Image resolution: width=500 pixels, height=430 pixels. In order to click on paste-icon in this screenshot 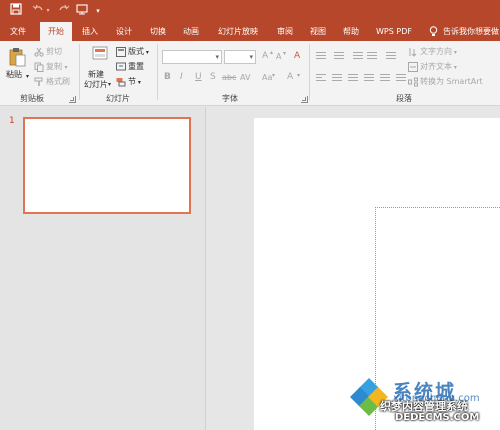, I will do `click(17, 57)`.